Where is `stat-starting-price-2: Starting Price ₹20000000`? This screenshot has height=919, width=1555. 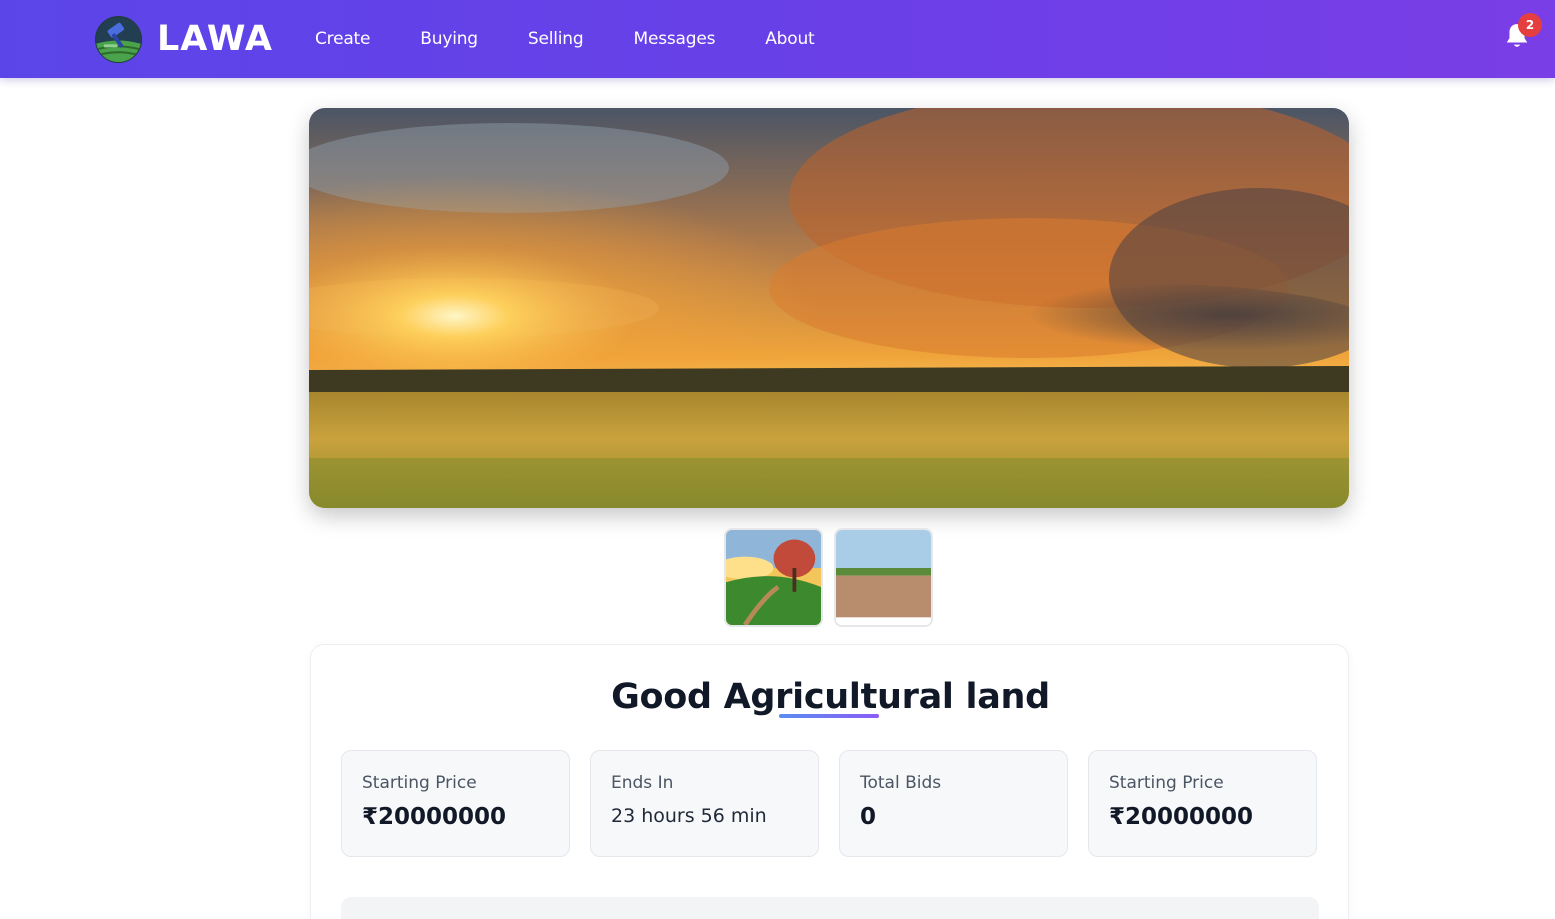 stat-starting-price-2: Starting Price ₹20000000 is located at coordinates (1202, 803).